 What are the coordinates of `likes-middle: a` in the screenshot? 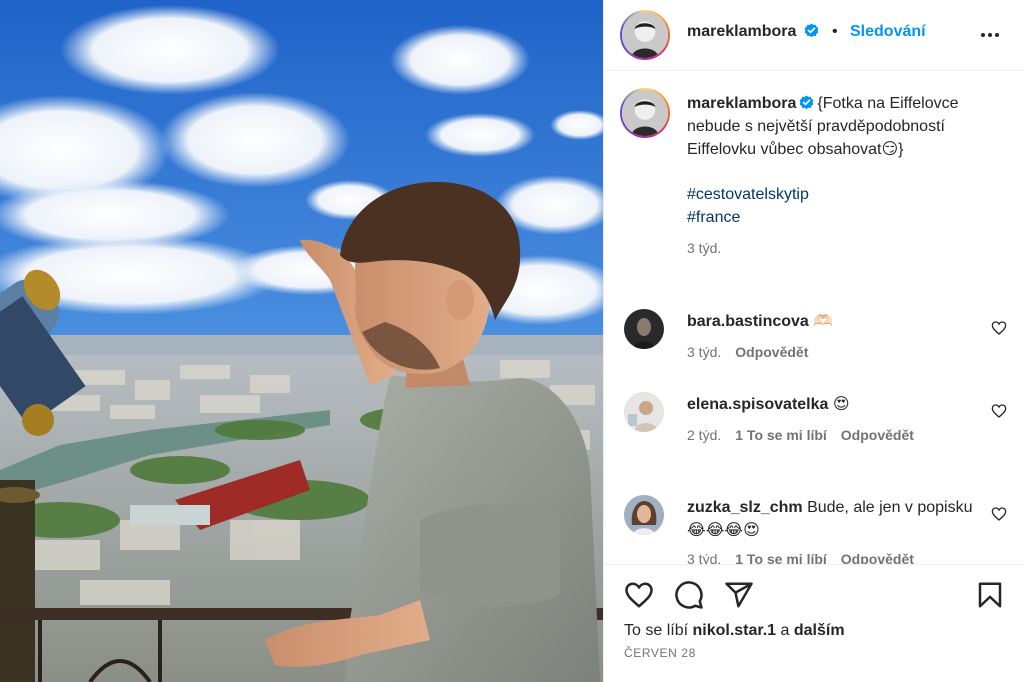 It's located at (785, 630).